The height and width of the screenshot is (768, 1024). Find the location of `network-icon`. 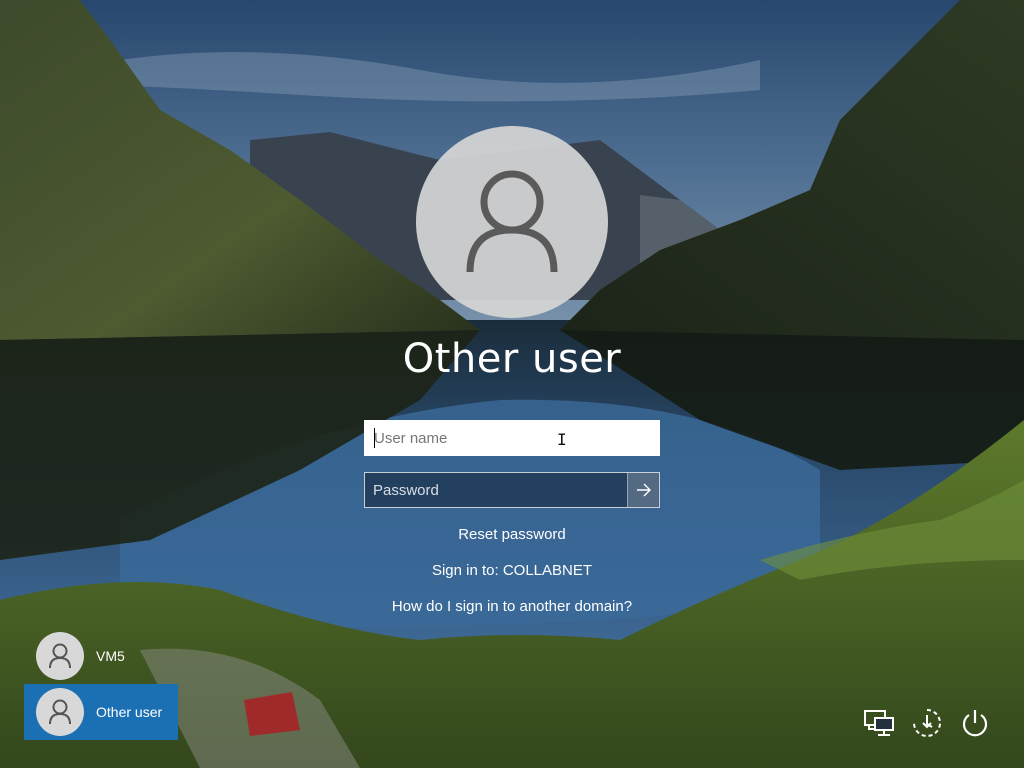

network-icon is located at coordinates (879, 723).